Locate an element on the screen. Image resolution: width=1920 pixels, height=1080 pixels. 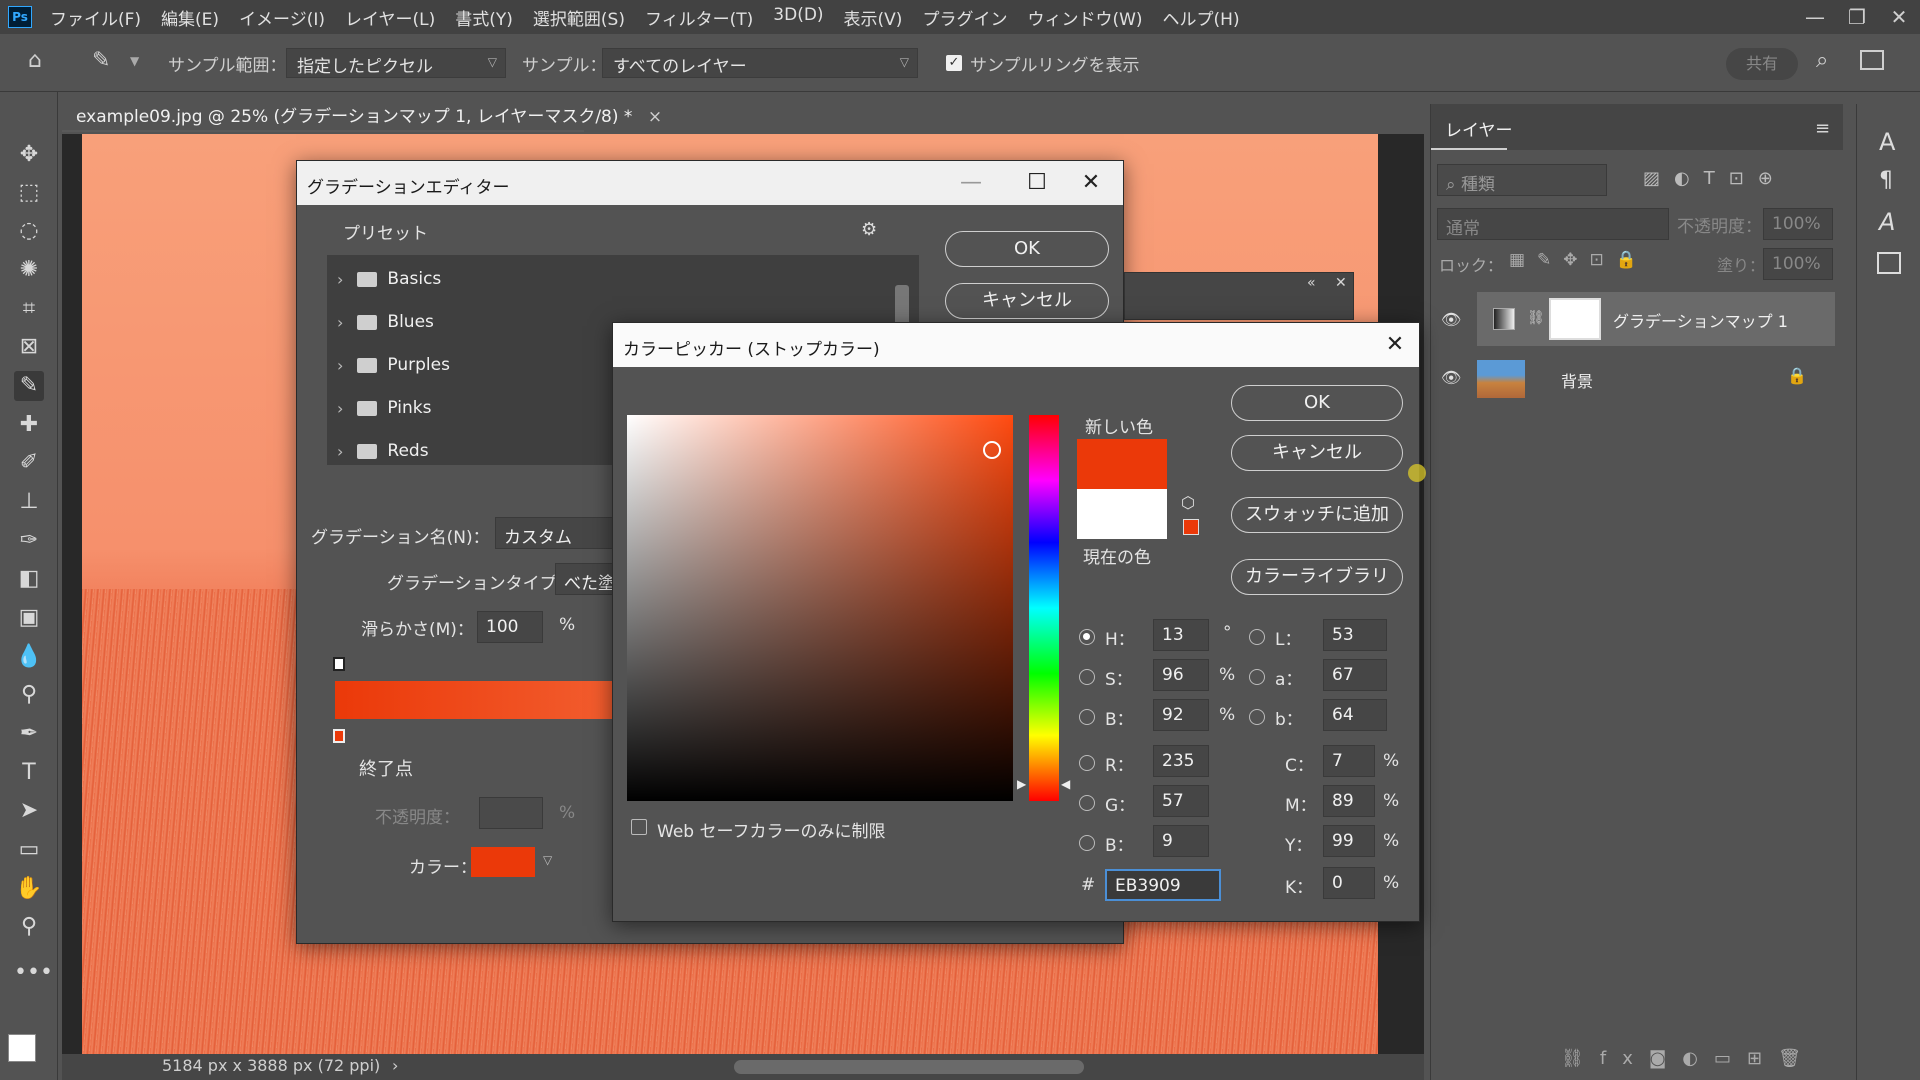
radio-l is located at coordinates (1257, 637).